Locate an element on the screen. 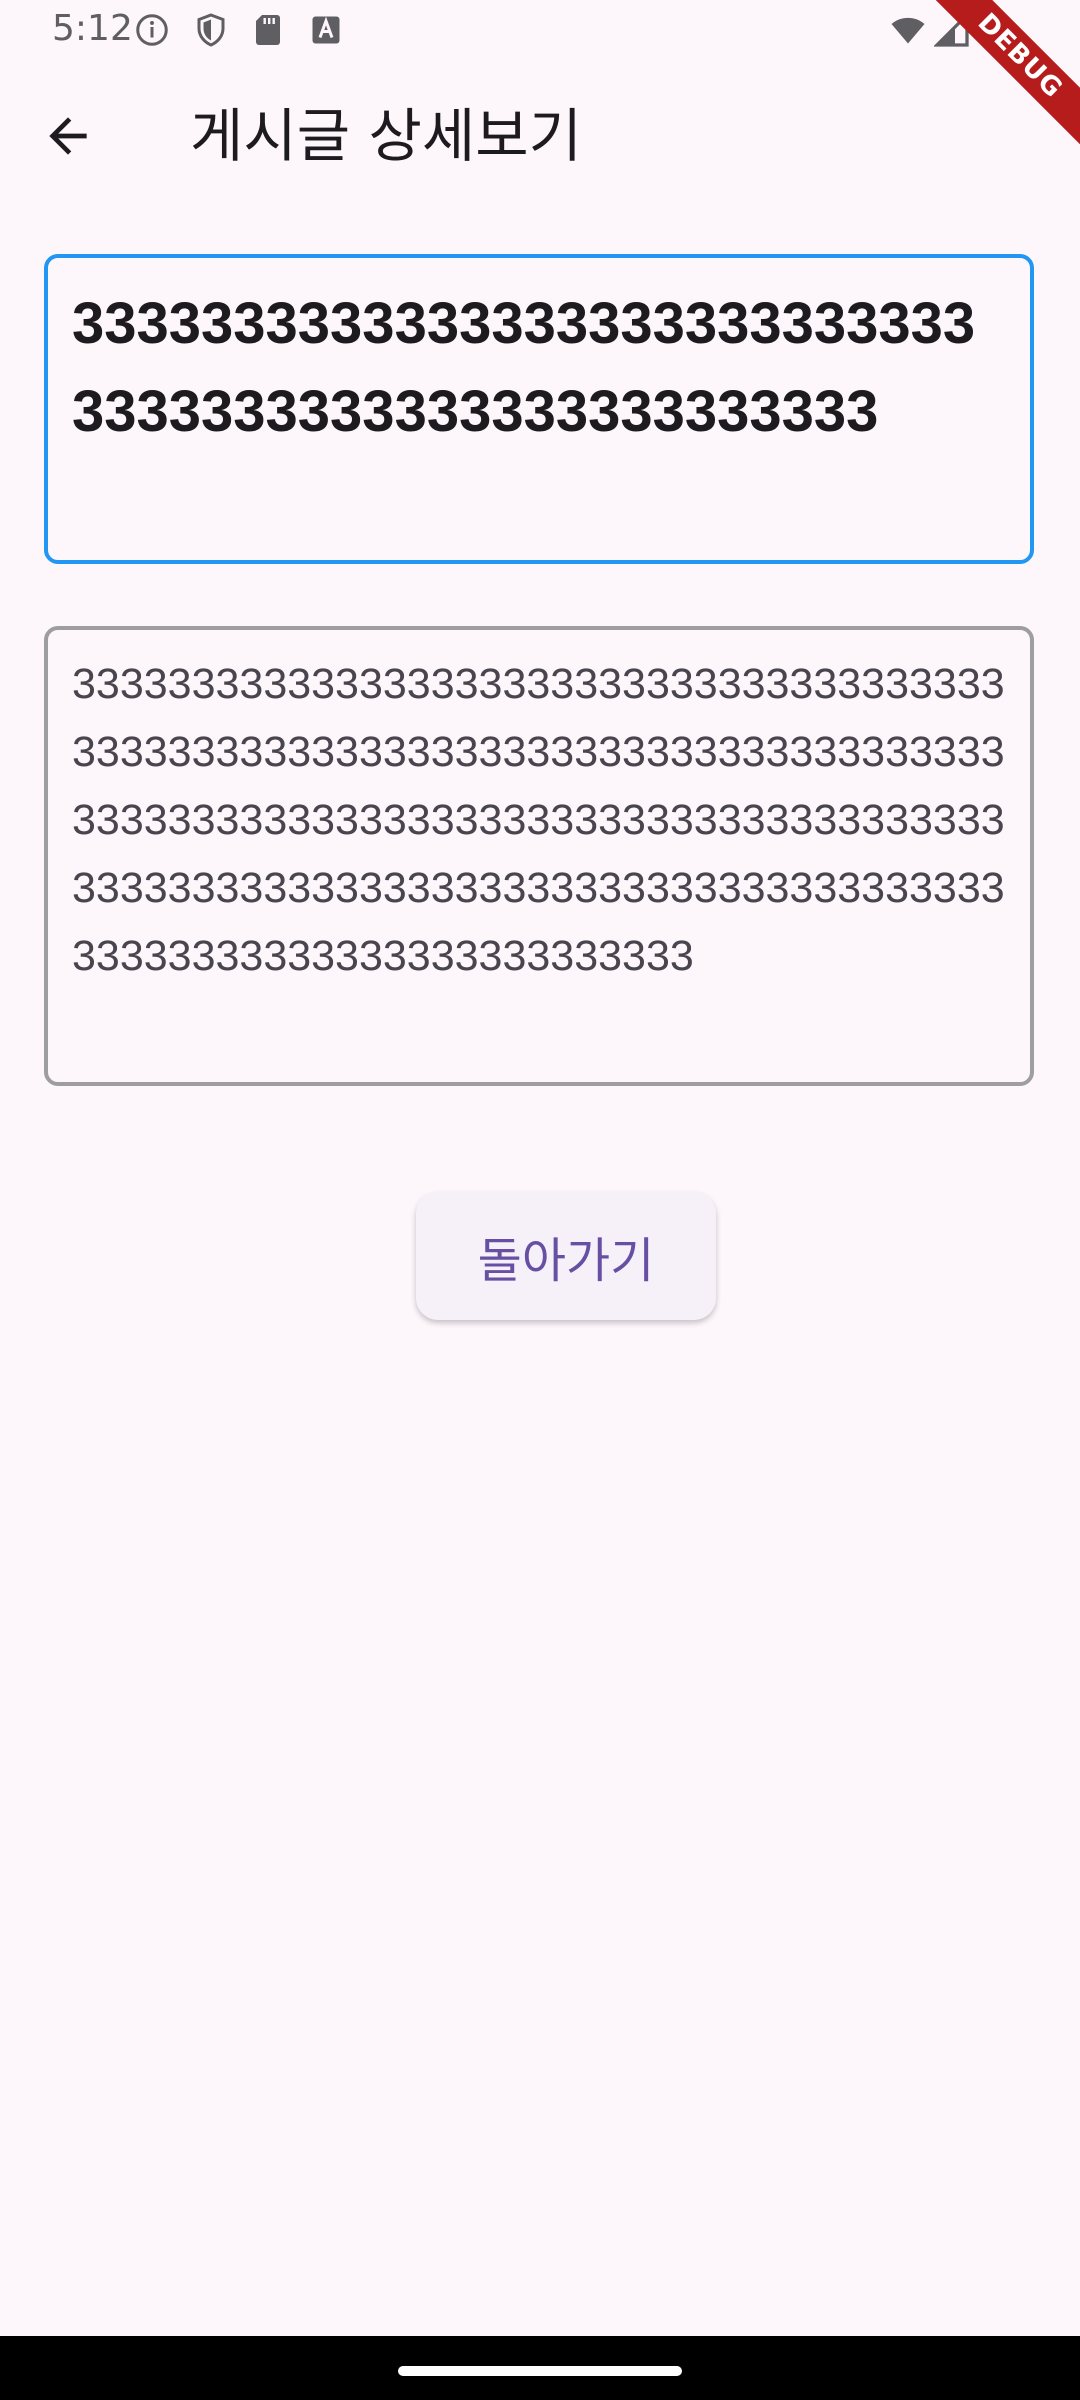  back-button is located at coordinates (68, 136).